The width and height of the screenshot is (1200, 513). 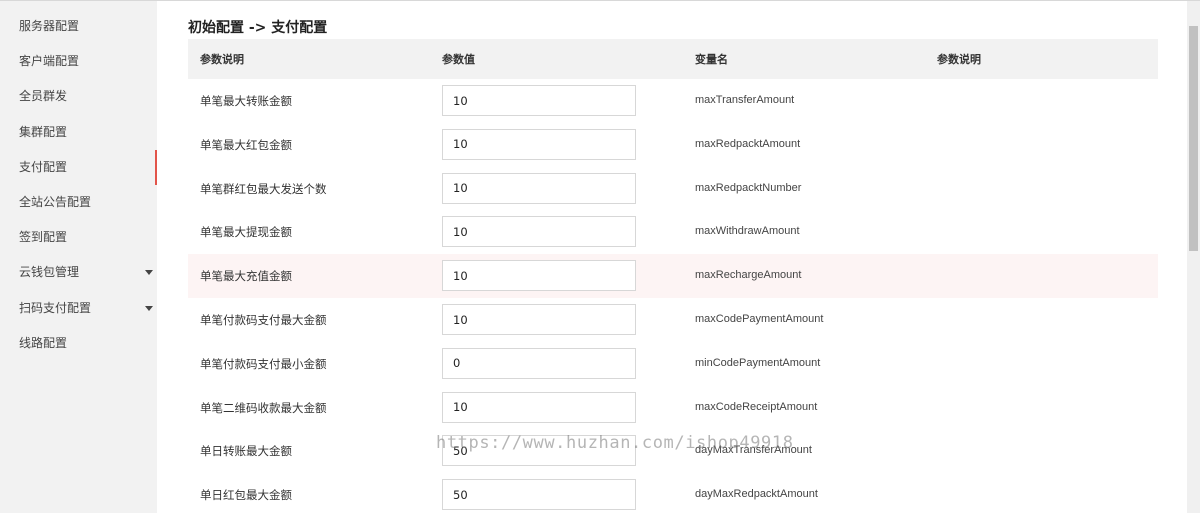 What do you see at coordinates (263, 188) in the screenshot?
I see `row-label: 单笔群红包最大发送个数` at bounding box center [263, 188].